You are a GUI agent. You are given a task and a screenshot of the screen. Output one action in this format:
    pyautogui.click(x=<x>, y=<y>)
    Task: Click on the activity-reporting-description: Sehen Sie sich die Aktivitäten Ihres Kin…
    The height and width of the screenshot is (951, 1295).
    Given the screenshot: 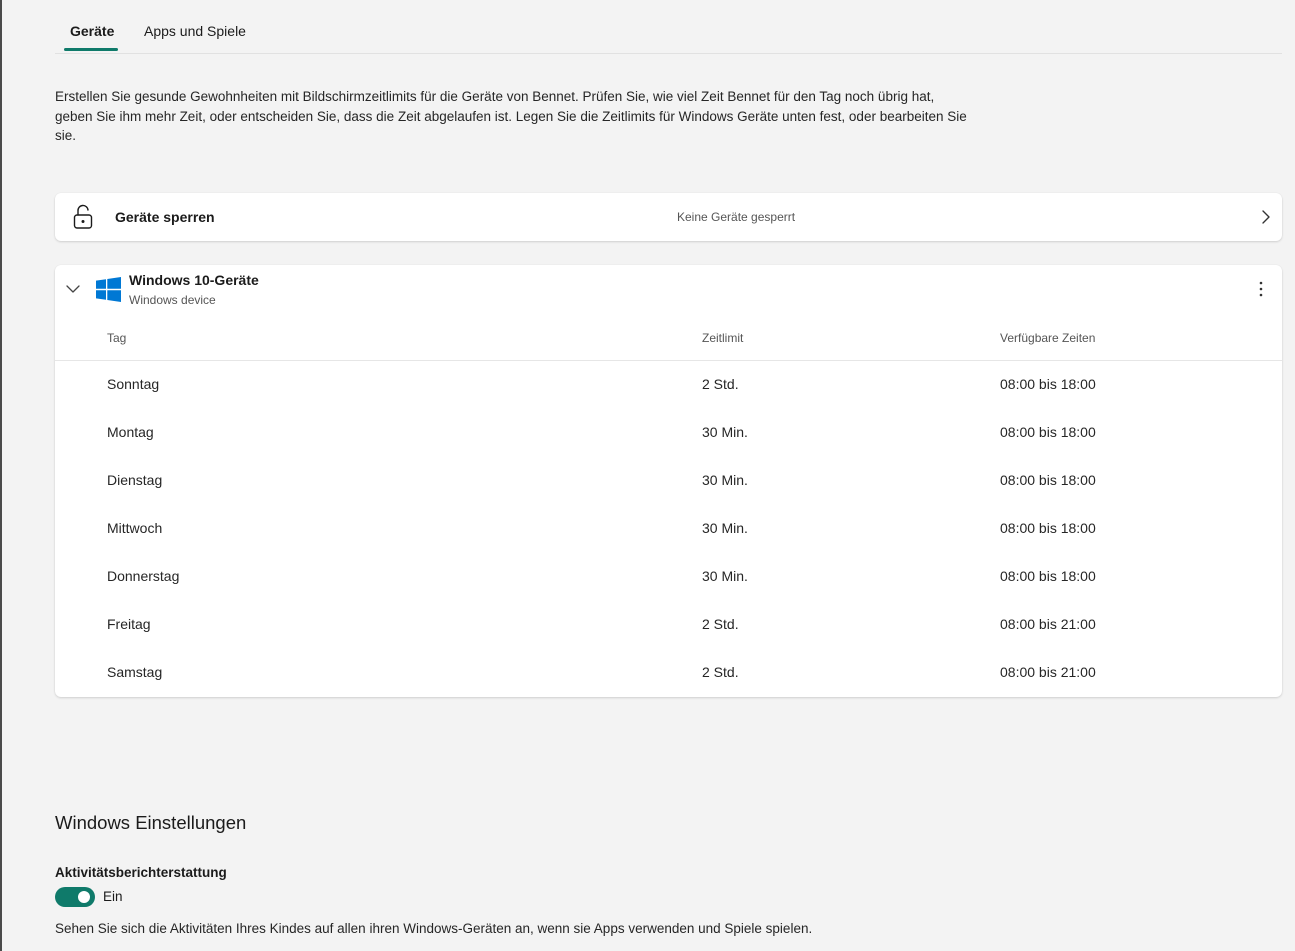 What is the action you would take?
    pyautogui.click(x=434, y=928)
    